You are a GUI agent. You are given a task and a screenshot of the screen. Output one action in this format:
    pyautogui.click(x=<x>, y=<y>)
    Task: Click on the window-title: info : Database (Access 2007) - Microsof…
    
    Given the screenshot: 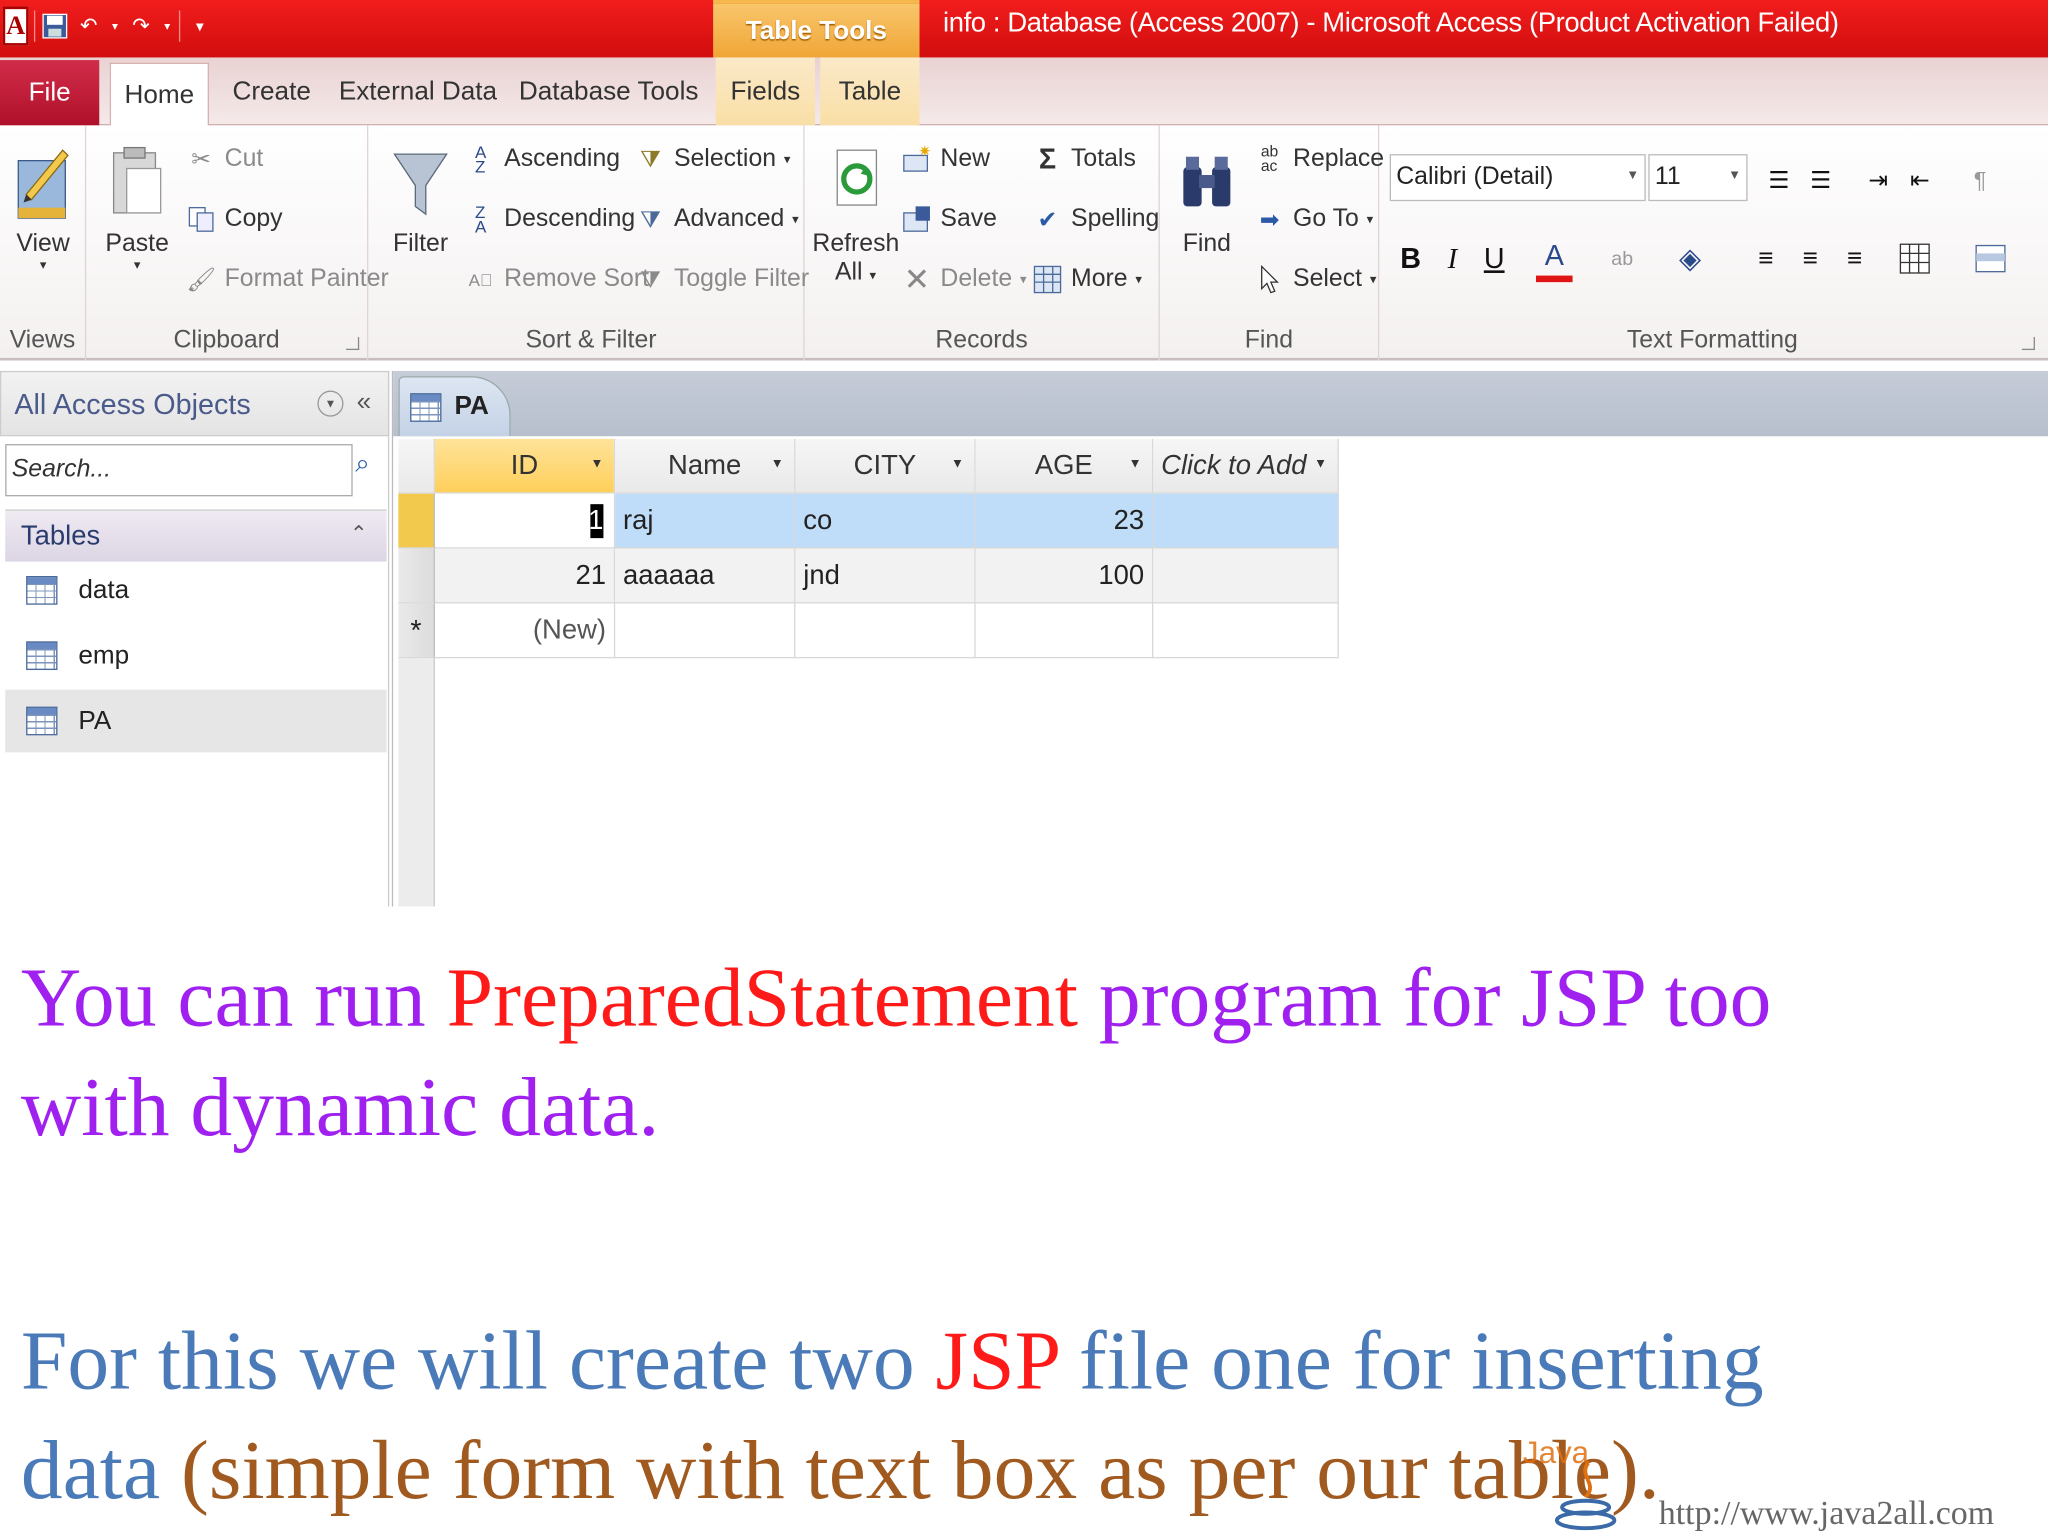 What is the action you would take?
    pyautogui.click(x=1391, y=22)
    